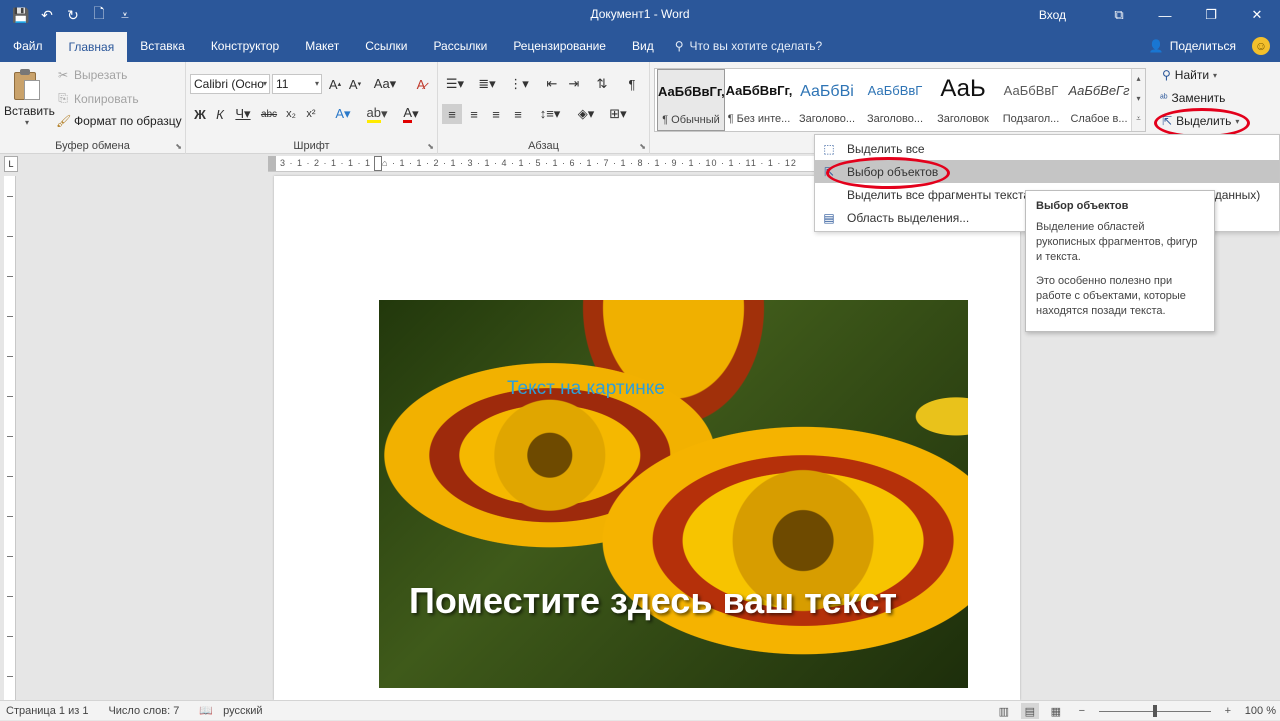 The height and width of the screenshot is (721, 1280). Describe the element at coordinates (460, 46) in the screenshot. I see `tab-mailings: Рассылки` at that location.